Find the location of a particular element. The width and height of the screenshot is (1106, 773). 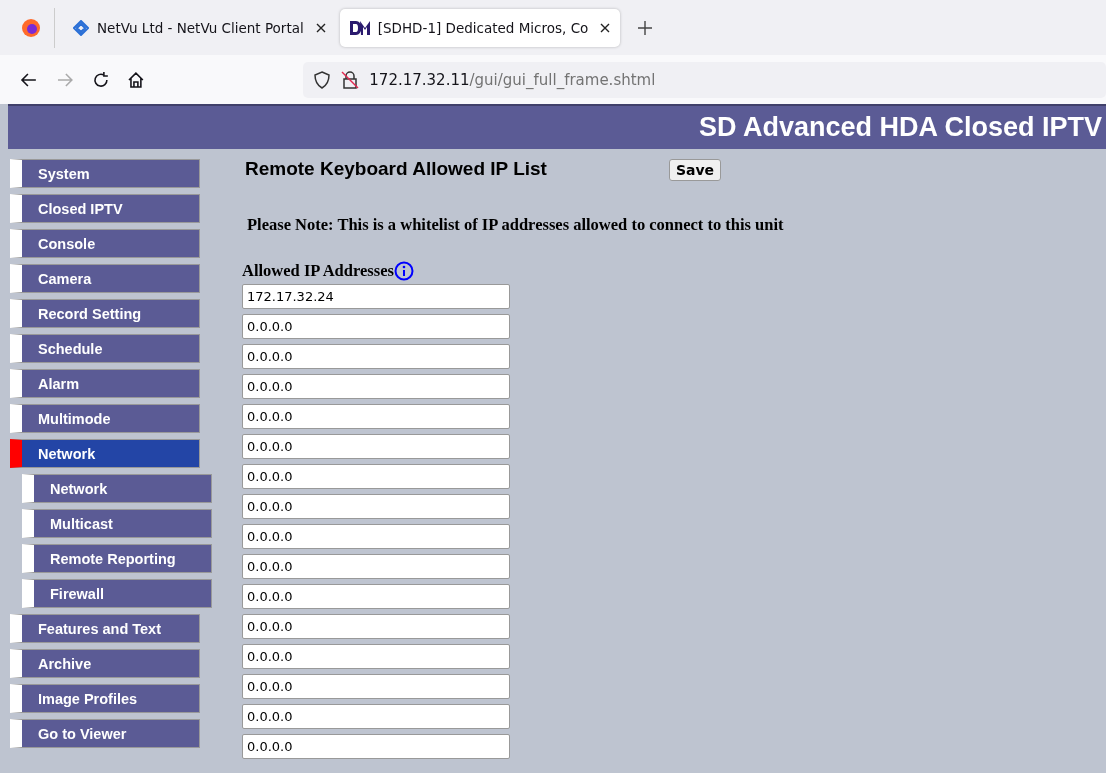

ip-address-field: 172.17.32.24 is located at coordinates (376, 296).